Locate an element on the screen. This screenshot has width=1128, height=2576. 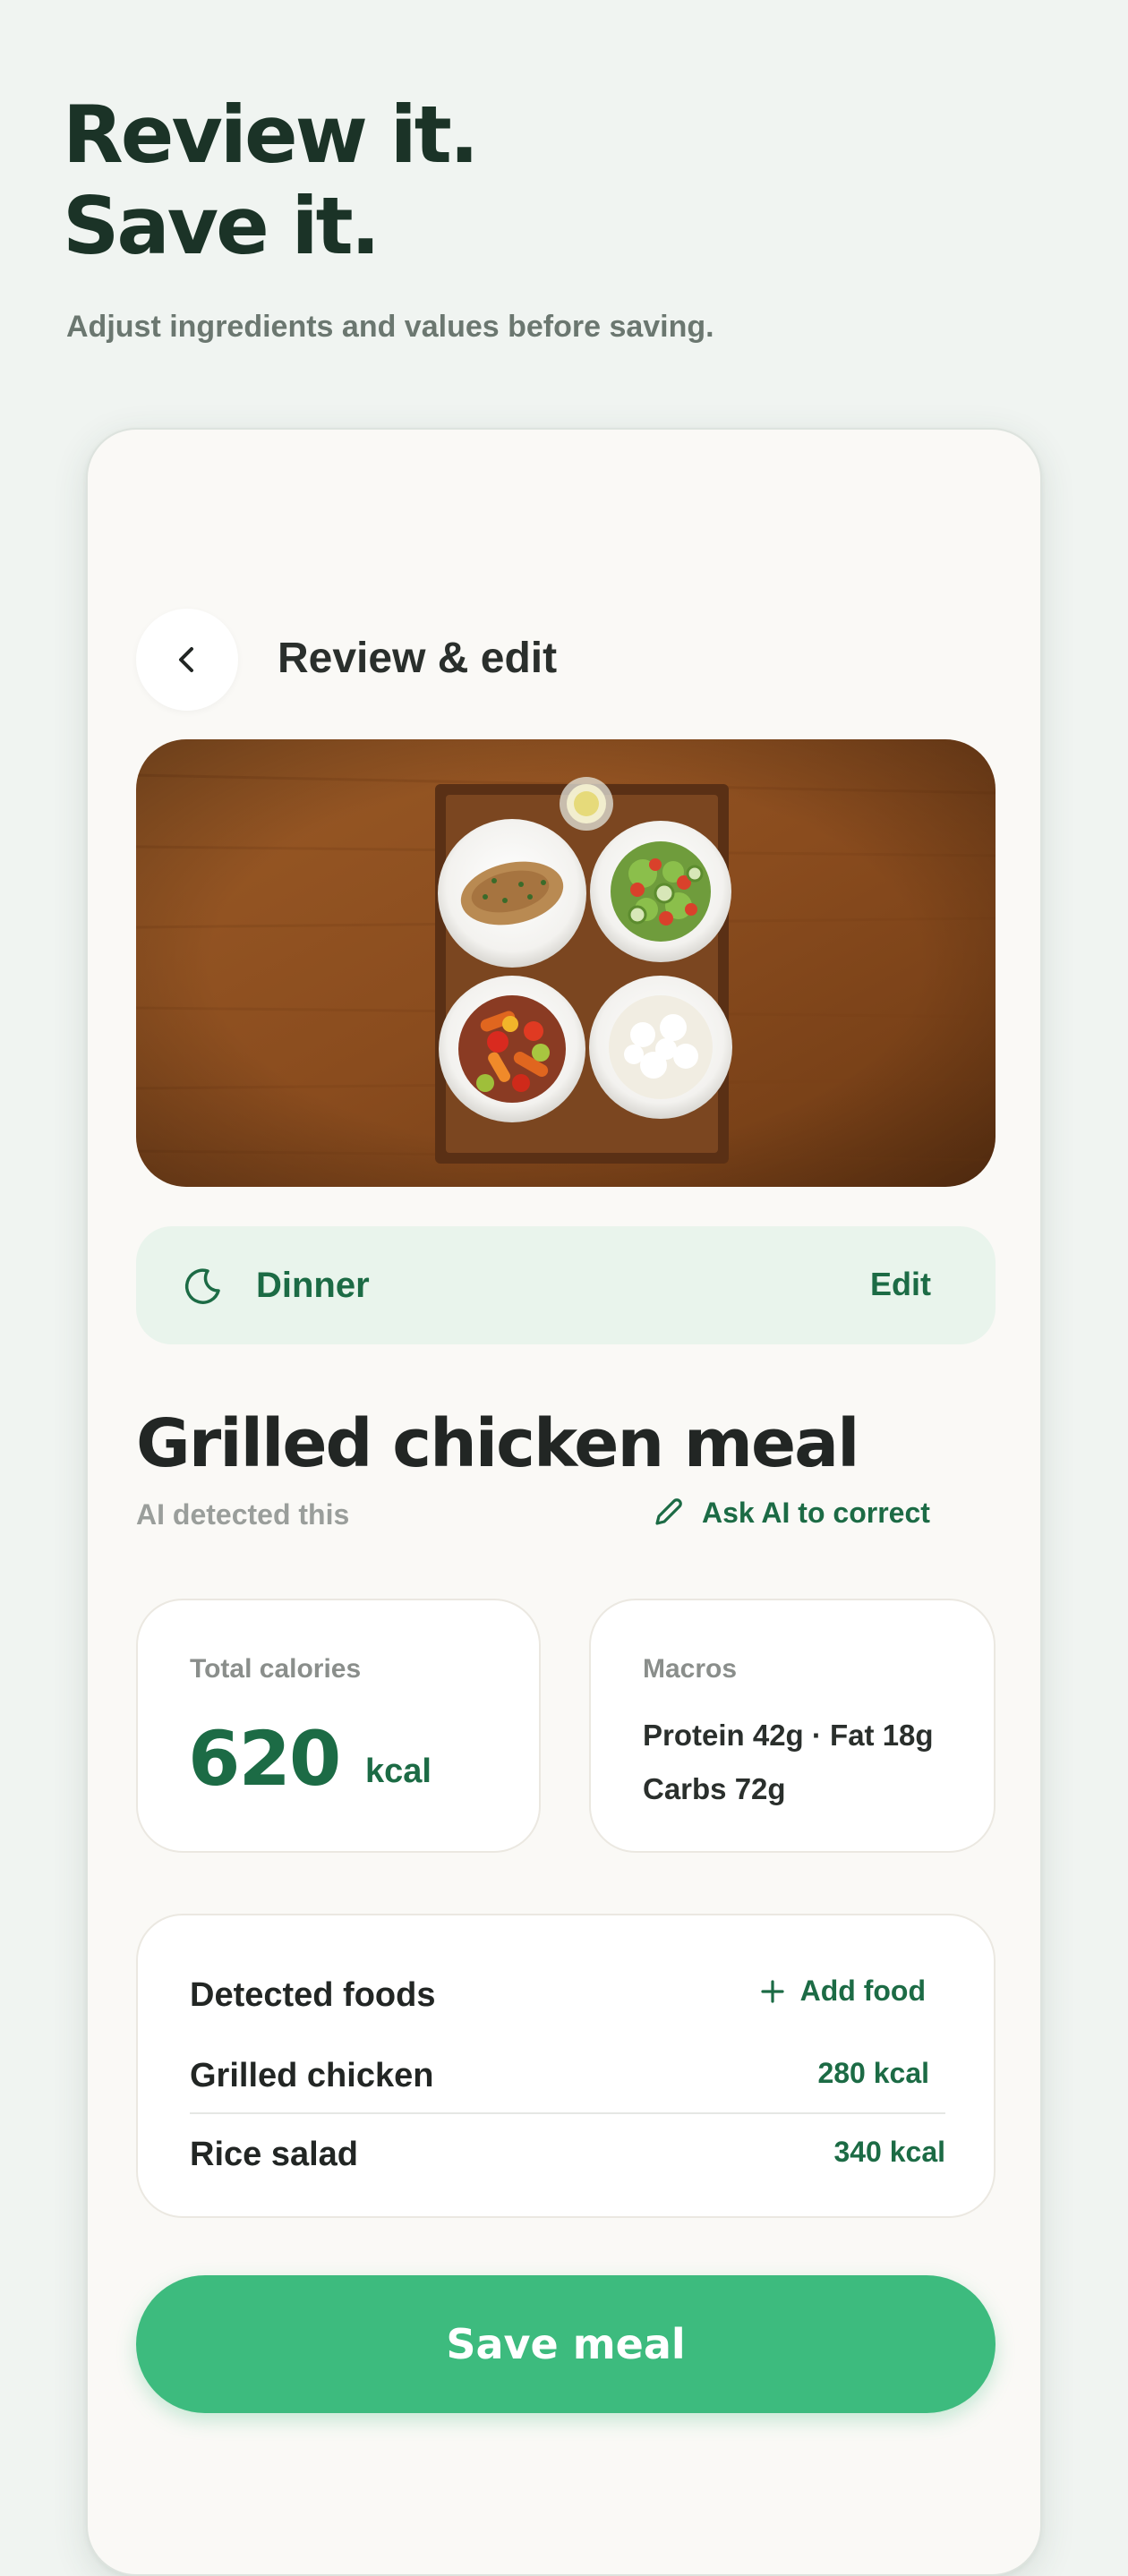
meal-type-pill: Dinner Edit is located at coordinates (566, 1285).